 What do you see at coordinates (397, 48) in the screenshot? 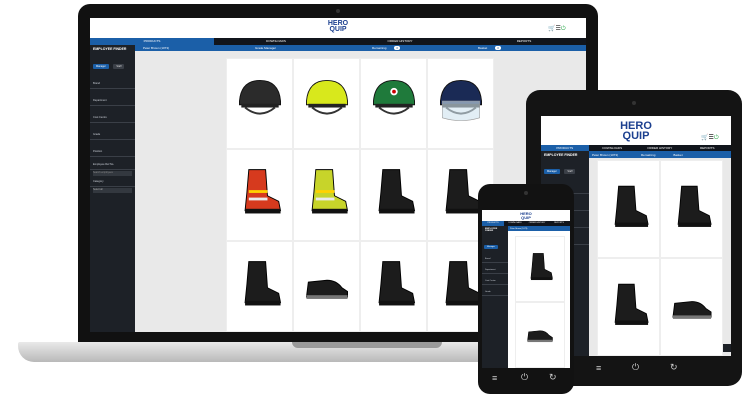
I see `remaining-badge: 0` at bounding box center [397, 48].